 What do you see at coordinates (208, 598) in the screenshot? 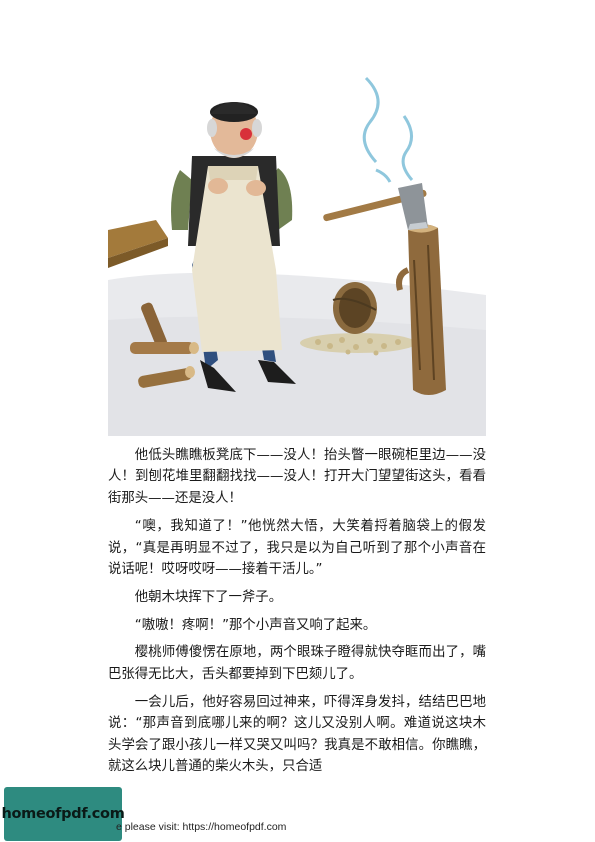
I see `paragraph-3: 他朝木块挥下了一斧子。` at bounding box center [208, 598].